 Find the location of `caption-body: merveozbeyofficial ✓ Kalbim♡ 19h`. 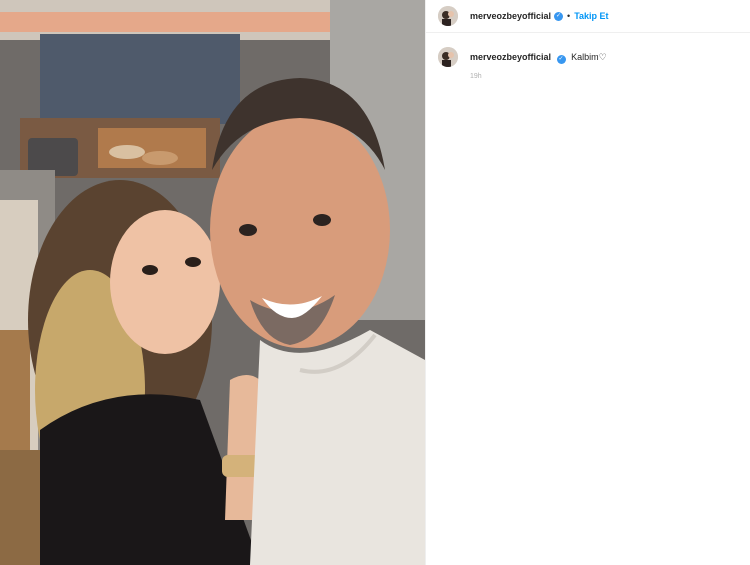

caption-body: merveozbeyofficial ✓ Kalbim♡ 19h is located at coordinates (538, 63).